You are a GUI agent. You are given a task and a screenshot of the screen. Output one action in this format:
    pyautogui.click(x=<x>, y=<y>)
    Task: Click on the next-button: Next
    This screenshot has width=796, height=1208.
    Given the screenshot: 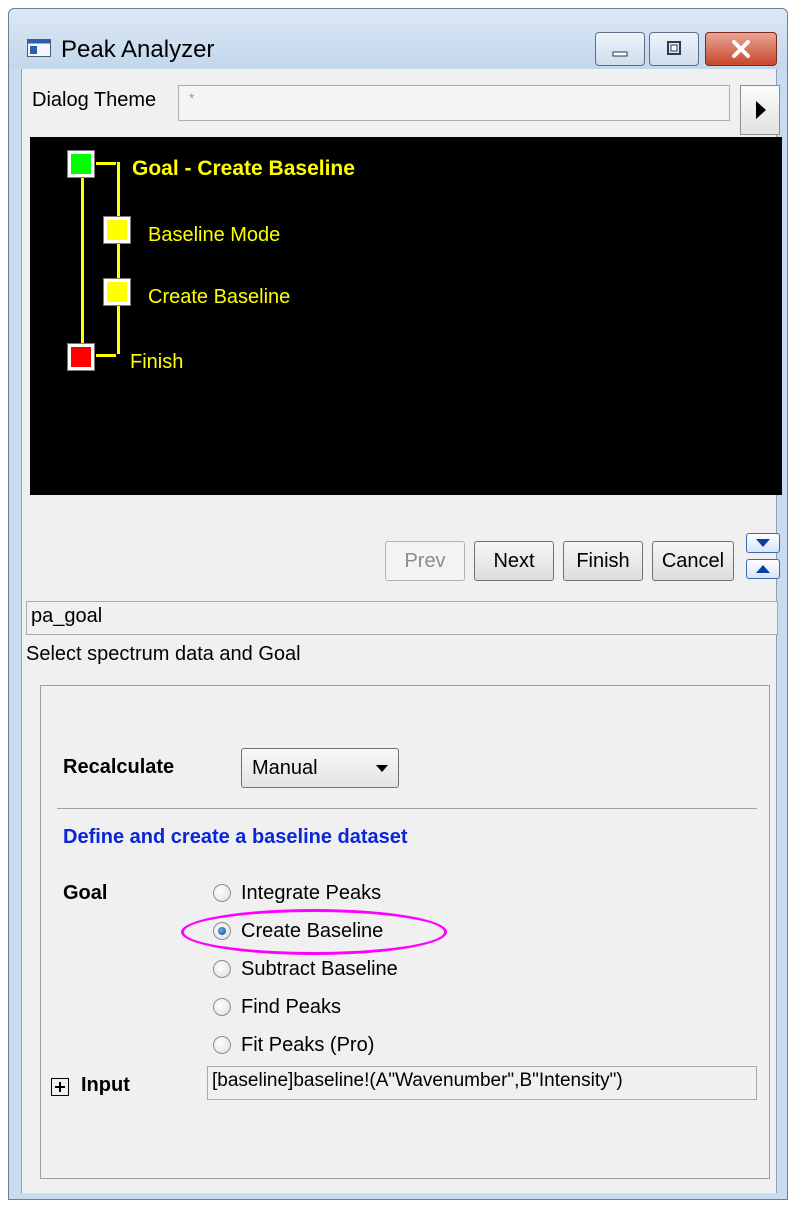 What is the action you would take?
    pyautogui.click(x=514, y=561)
    